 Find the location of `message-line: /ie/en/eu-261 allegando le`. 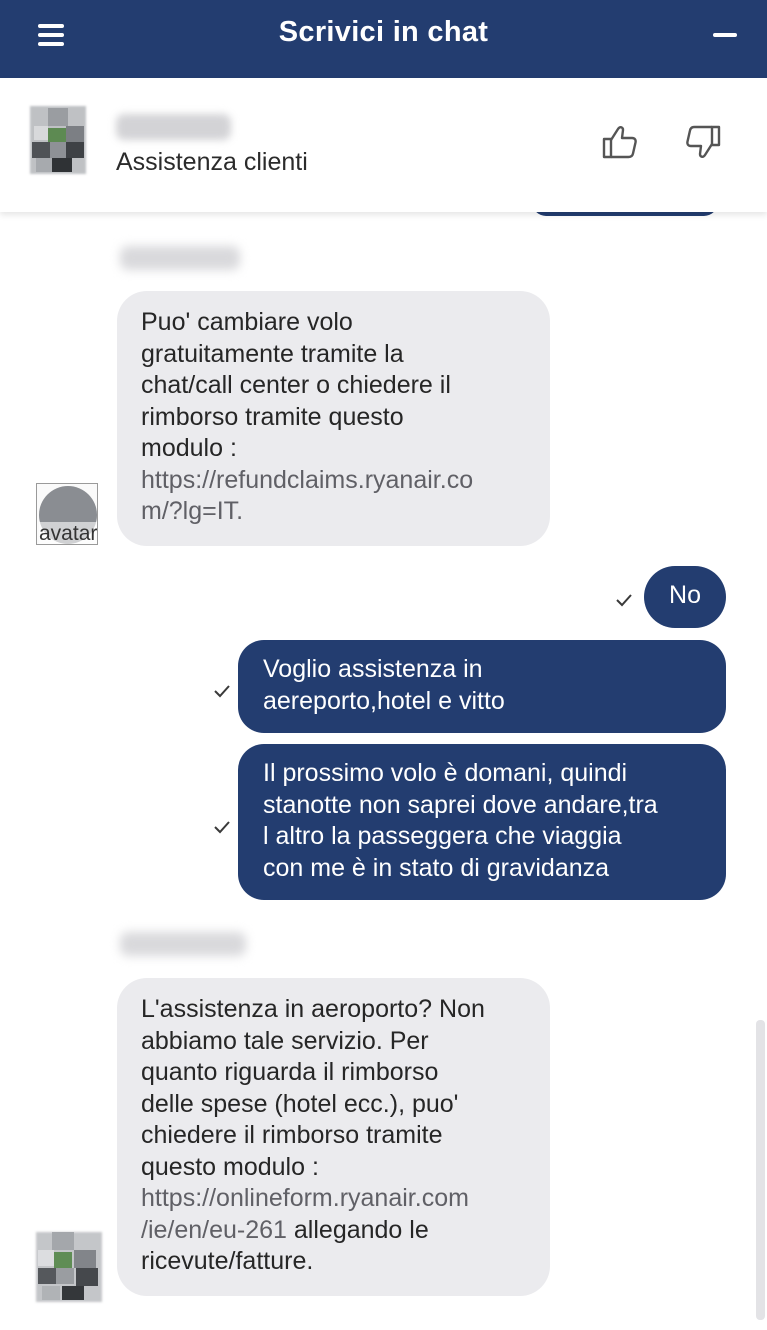

message-line: /ie/en/eu-261 allegando le is located at coordinates (333, 1231).